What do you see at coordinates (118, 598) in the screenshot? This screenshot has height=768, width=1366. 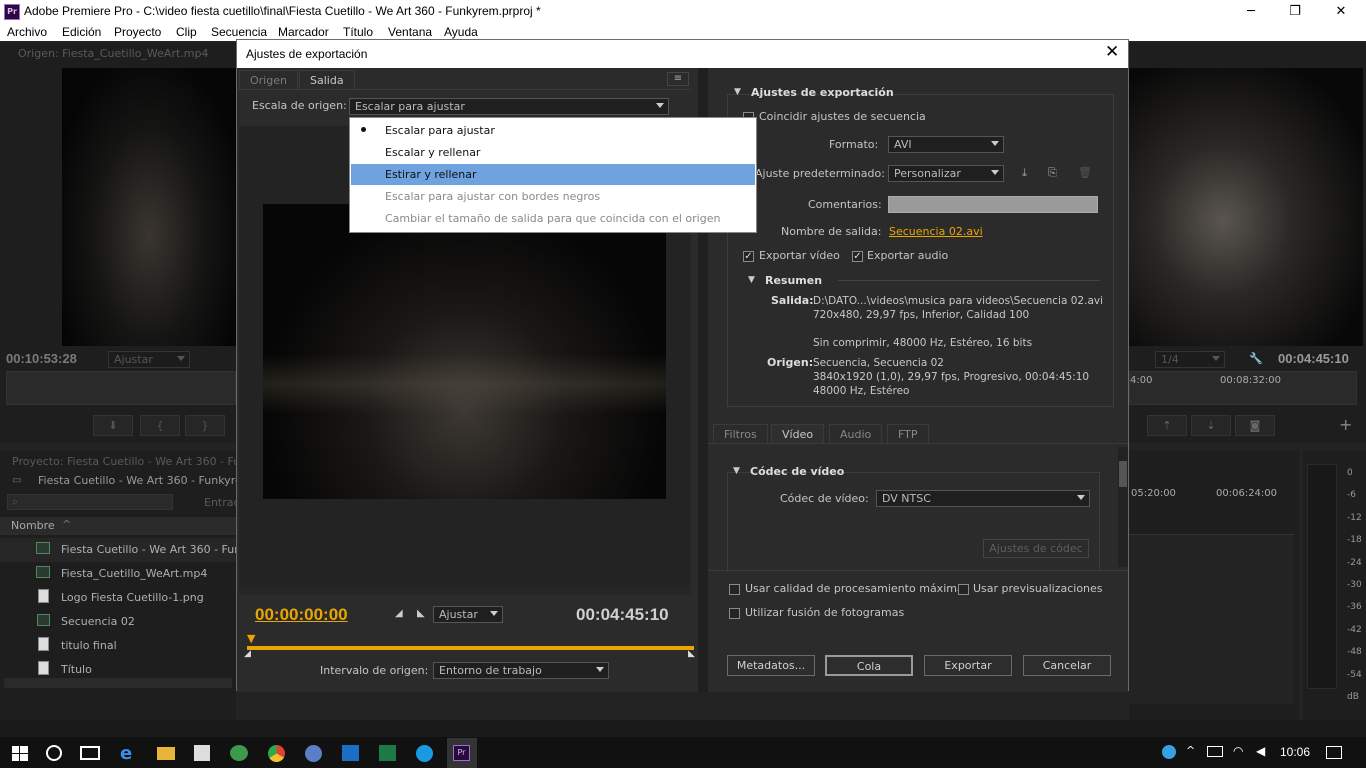 I see `list-item: Logo Fiesta Cuetillo-1.png` at bounding box center [118, 598].